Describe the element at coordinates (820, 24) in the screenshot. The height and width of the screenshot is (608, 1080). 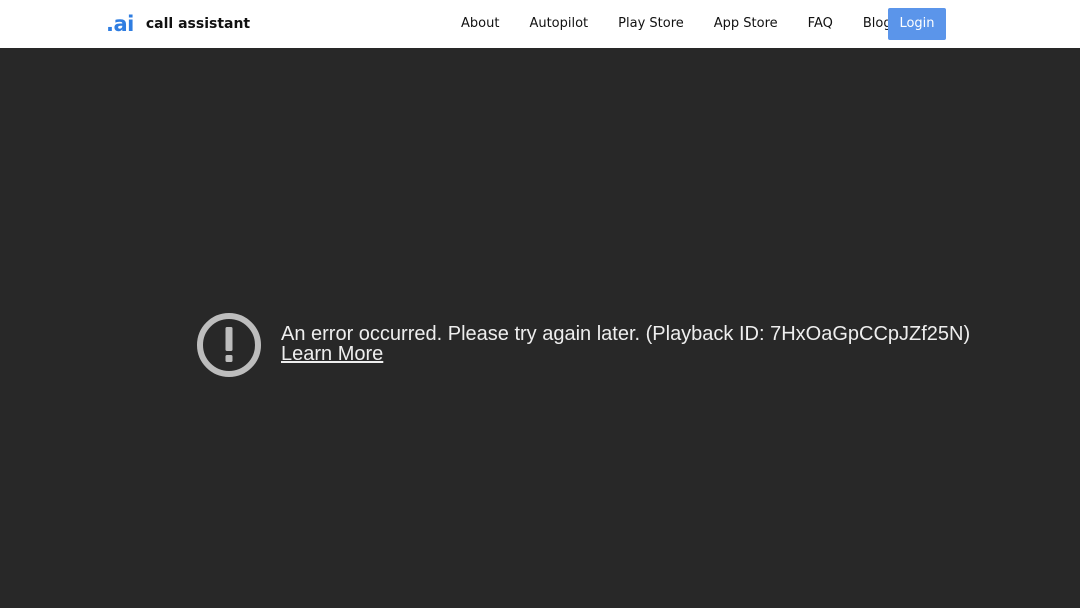
I see `nav-link-faq: FAQ` at that location.